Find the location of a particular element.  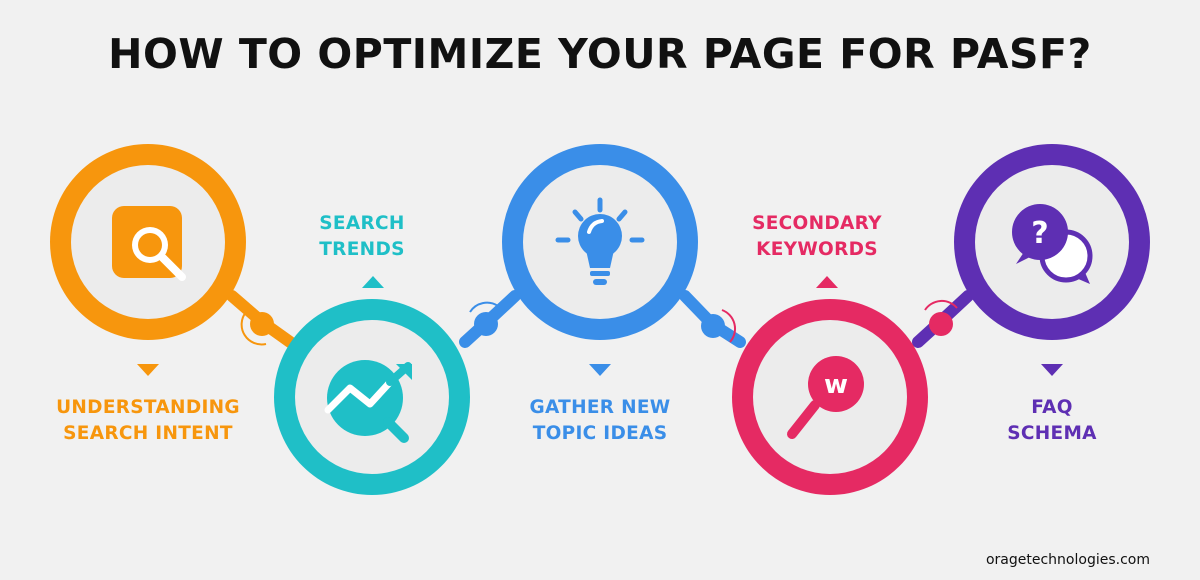

step-3-label: GATHER NEW TOPIC IDEAS is located at coordinates (600, 421).